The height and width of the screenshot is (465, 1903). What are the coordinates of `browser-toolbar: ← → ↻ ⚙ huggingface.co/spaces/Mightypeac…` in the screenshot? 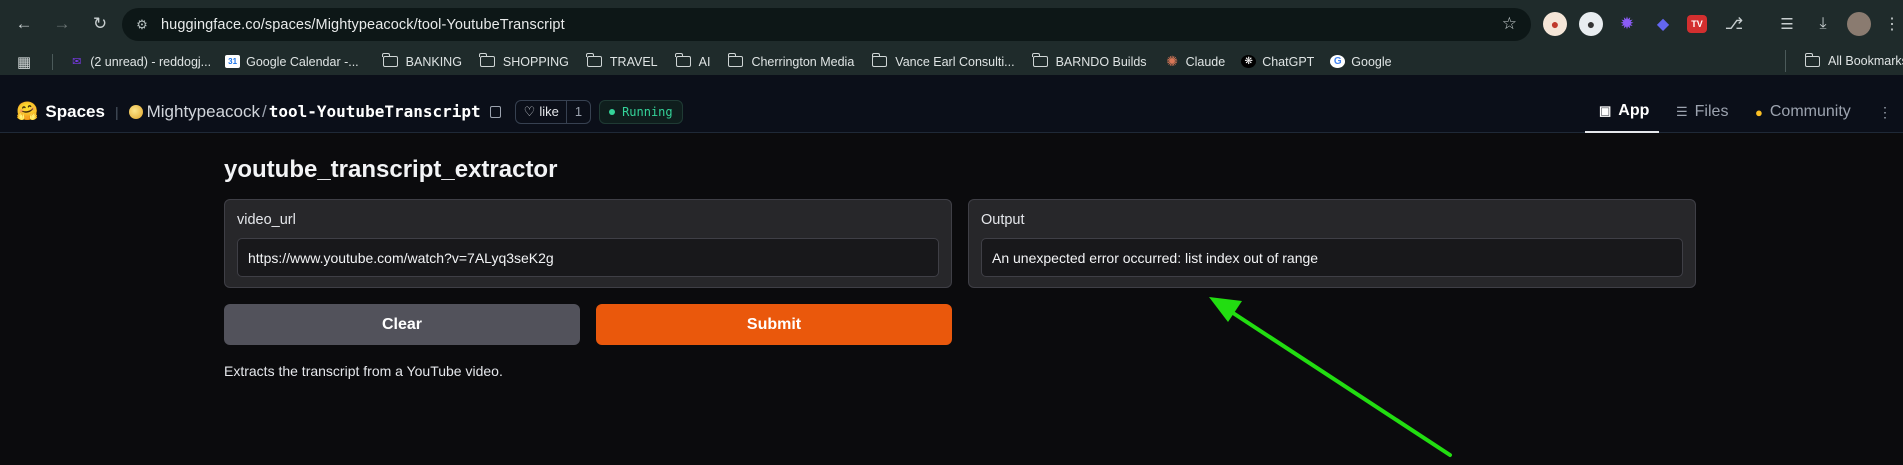 It's located at (951, 24).